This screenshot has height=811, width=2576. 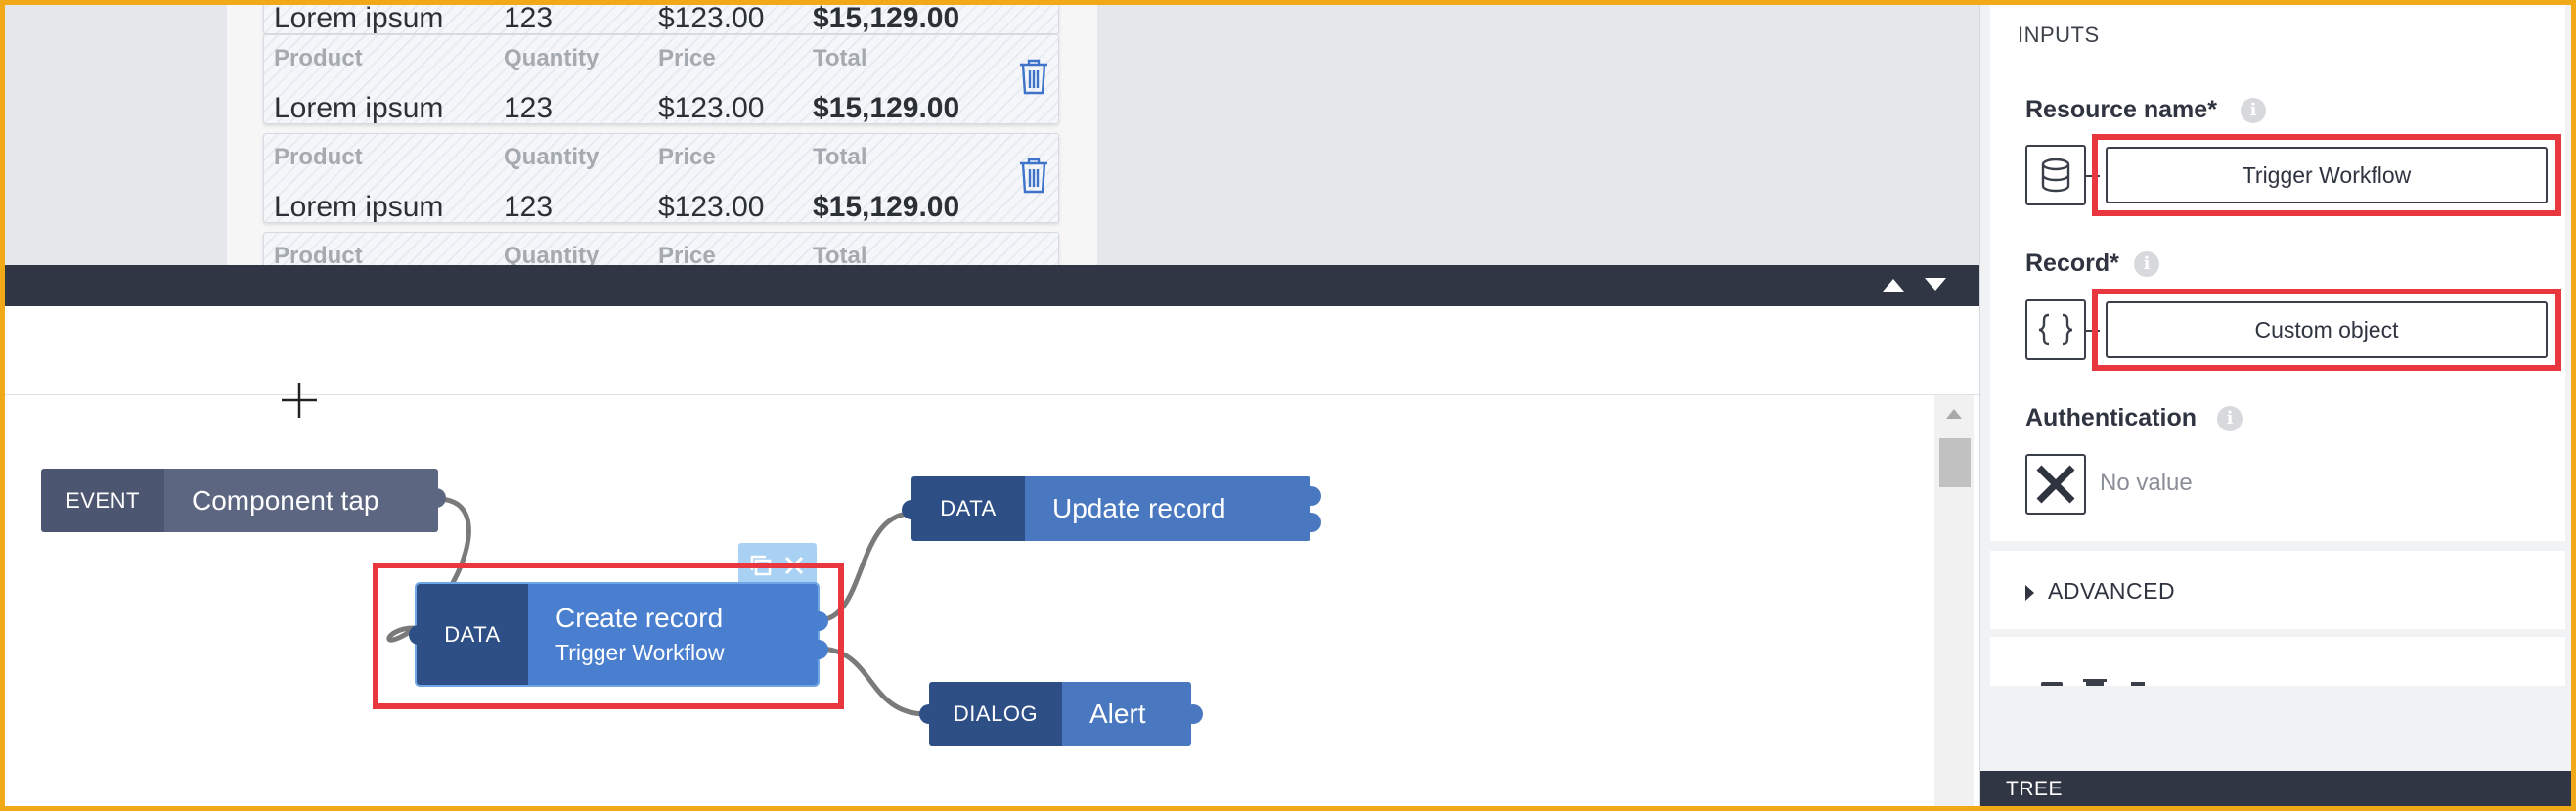 I want to click on record-highlight, so click(x=2326, y=330).